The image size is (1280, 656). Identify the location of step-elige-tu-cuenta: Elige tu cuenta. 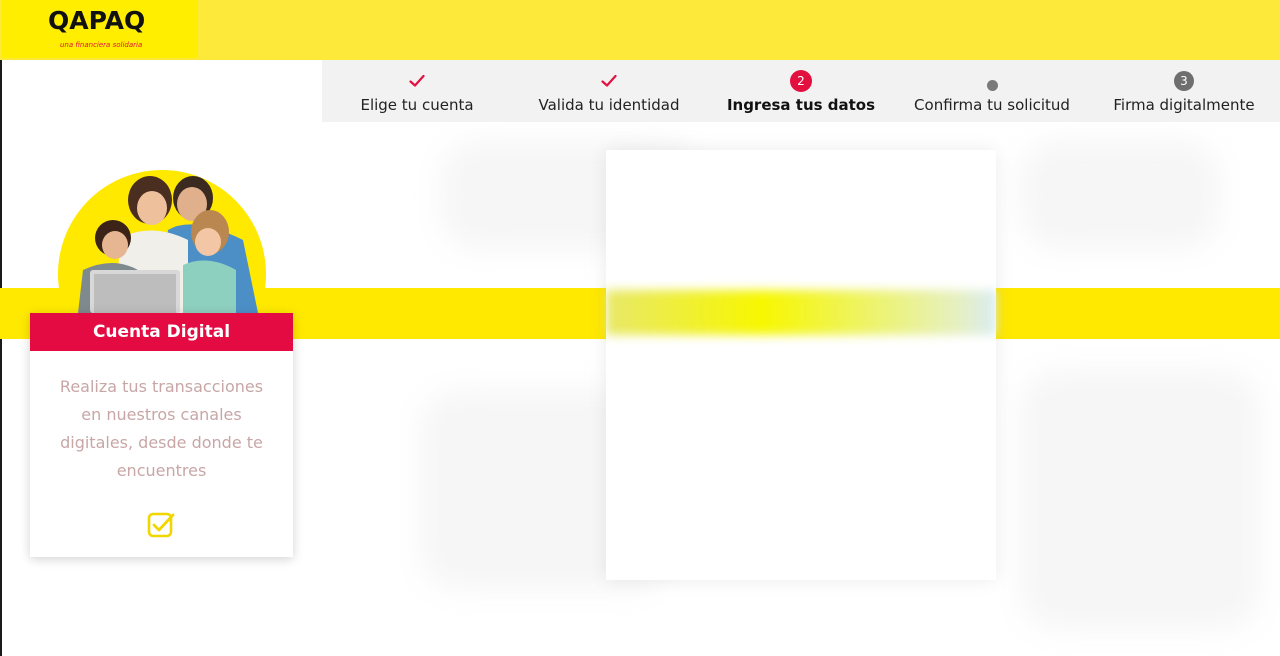
(417, 91).